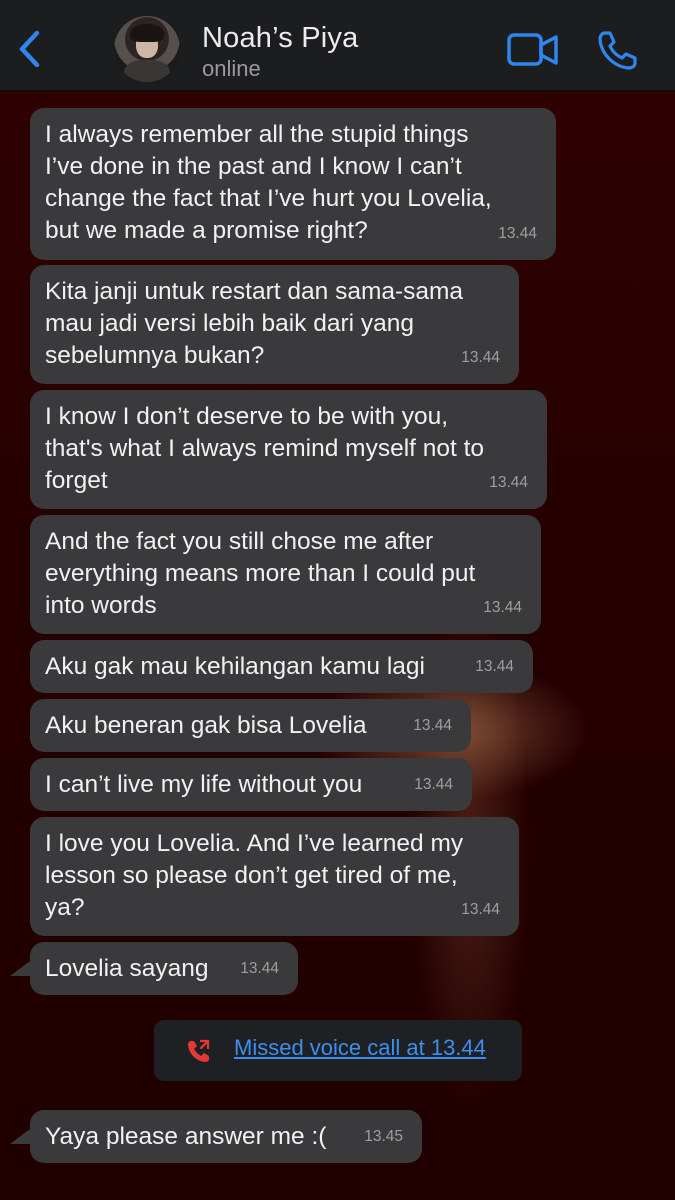  I want to click on message-bubble: Aku gak mau kehilangan kamu lagi 13.44, so click(281, 666).